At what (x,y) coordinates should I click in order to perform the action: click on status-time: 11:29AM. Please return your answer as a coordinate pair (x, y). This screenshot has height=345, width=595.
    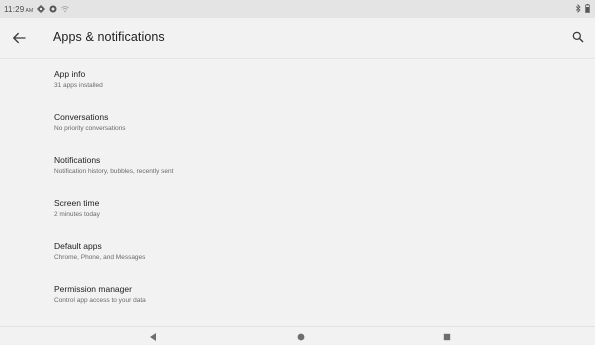
    Looking at the image, I should click on (18, 9).